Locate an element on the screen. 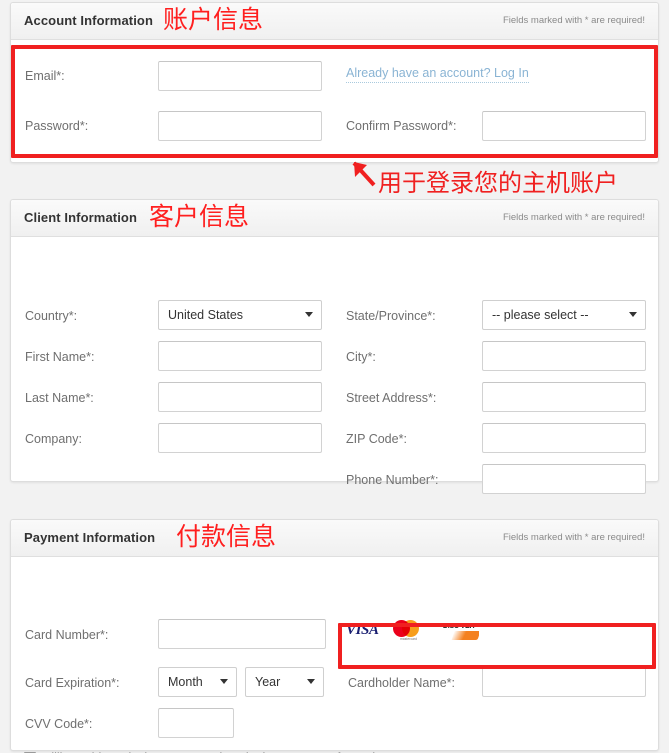  email-label: Email*: is located at coordinates (45, 76).